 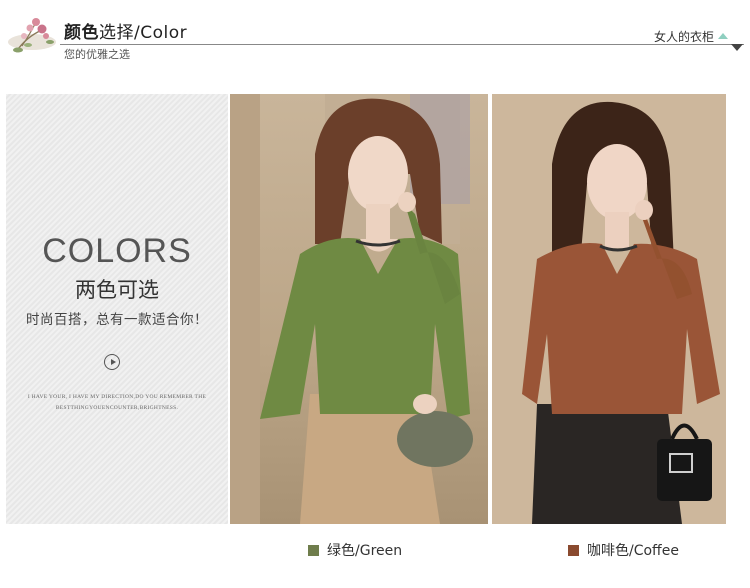 I want to click on title-bold: 颜色, so click(x=81, y=33).